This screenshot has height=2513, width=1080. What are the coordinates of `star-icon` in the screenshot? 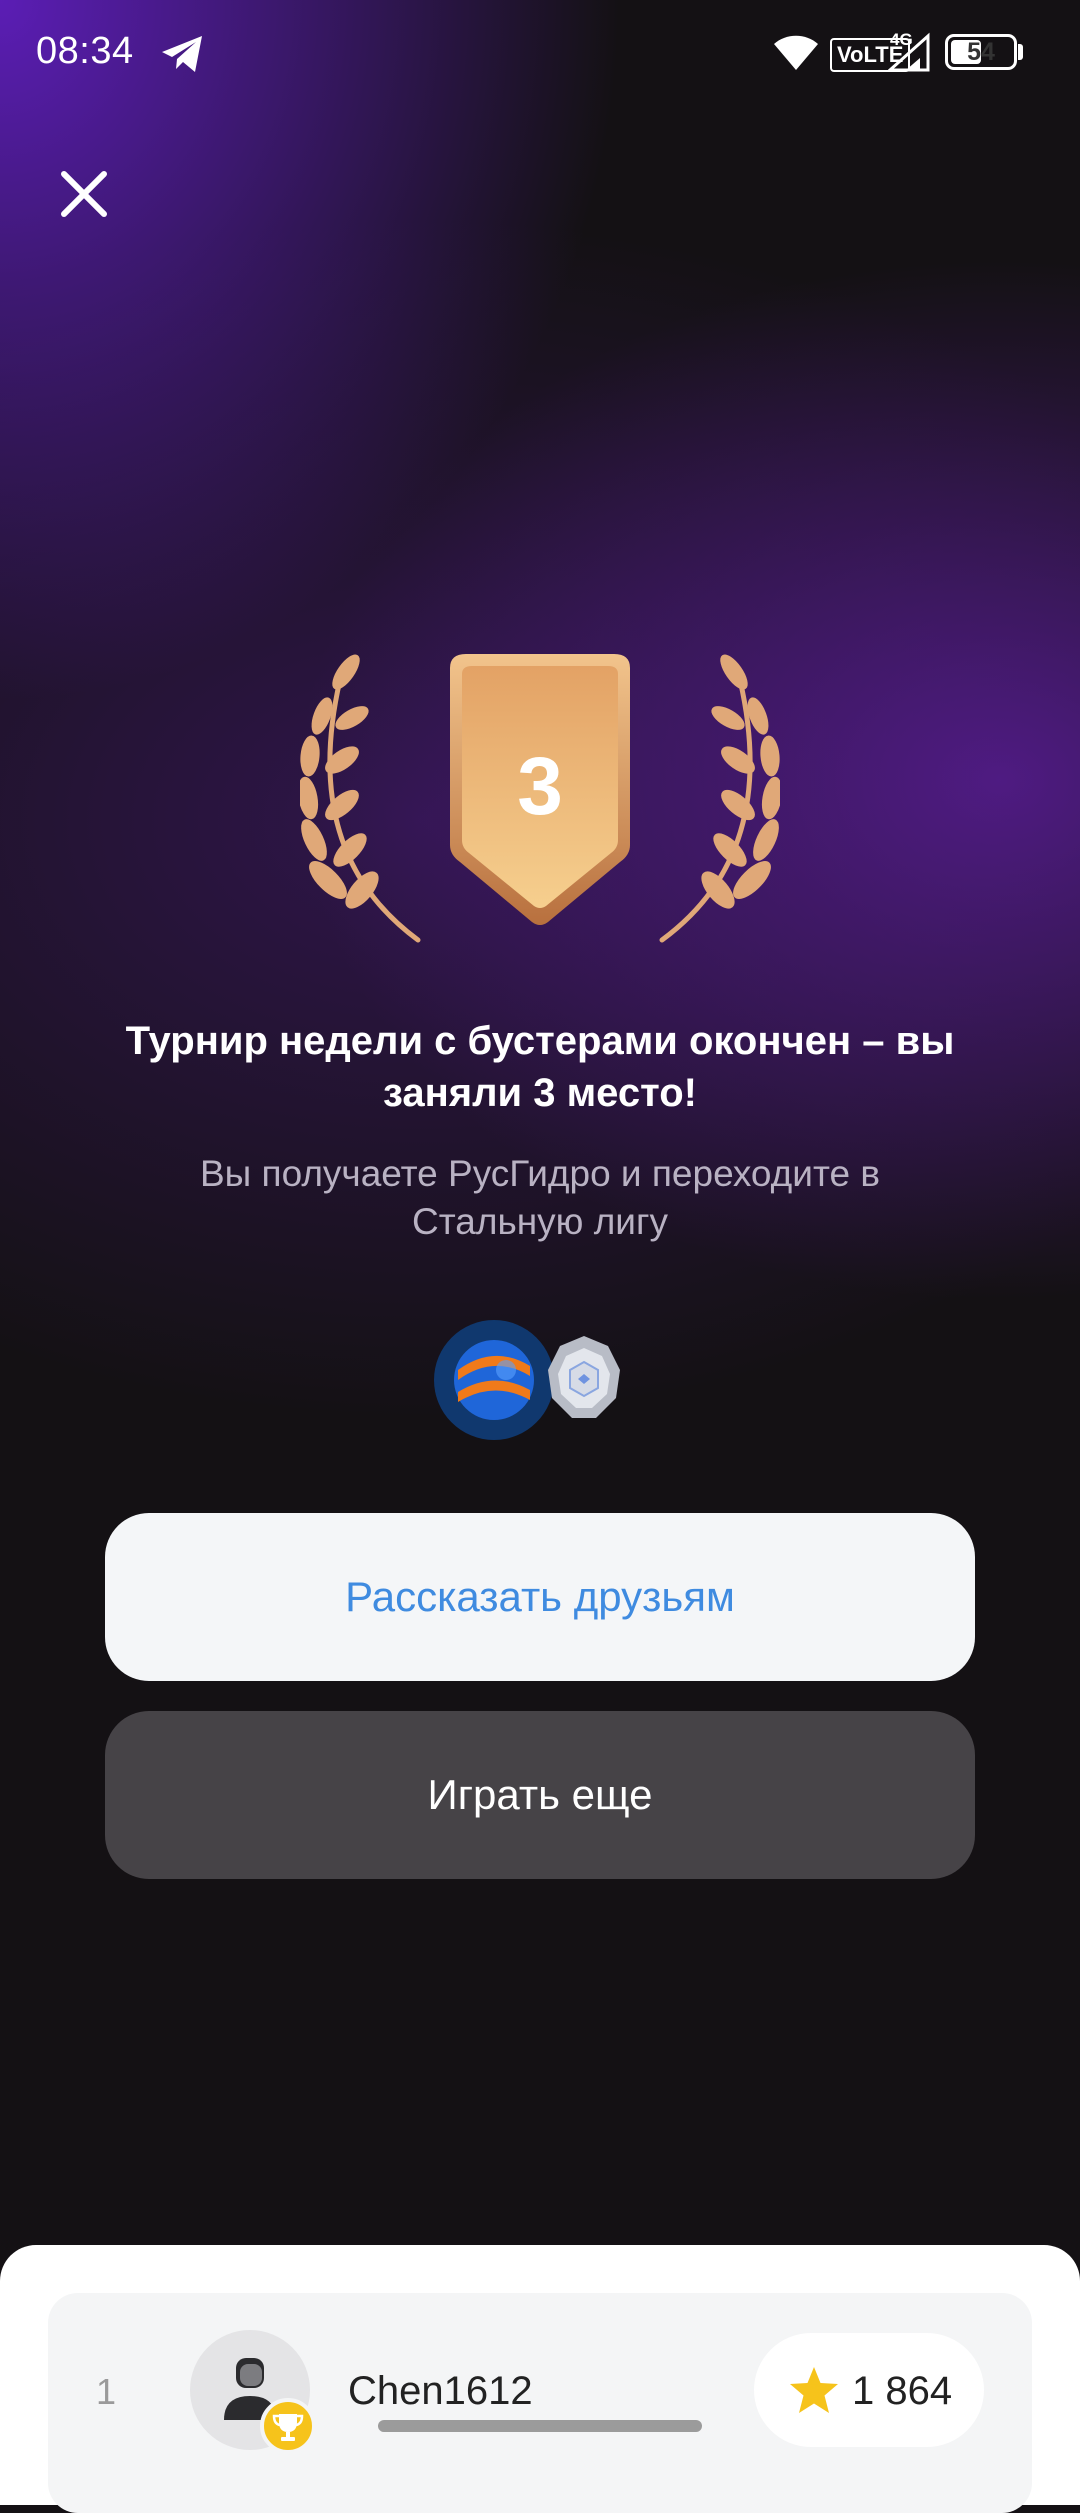 It's located at (814, 2390).